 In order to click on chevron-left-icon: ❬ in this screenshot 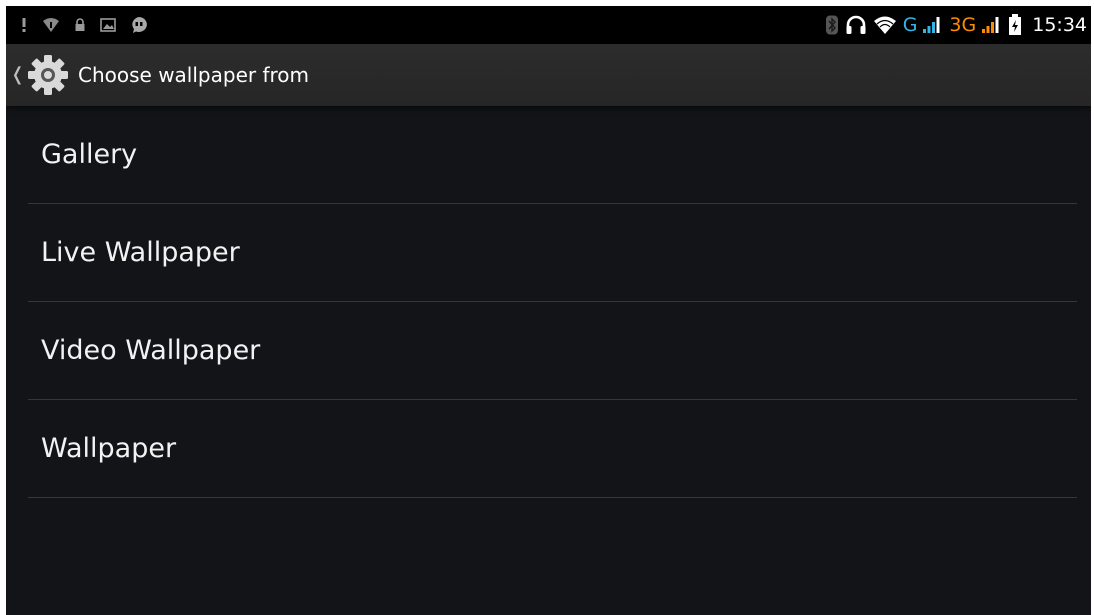, I will do `click(18, 74)`.